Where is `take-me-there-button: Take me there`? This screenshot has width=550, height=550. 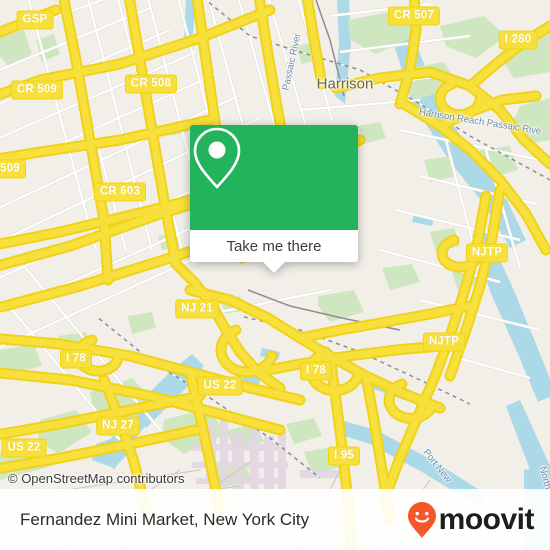
take-me-there-button: Take me there is located at coordinates (274, 246).